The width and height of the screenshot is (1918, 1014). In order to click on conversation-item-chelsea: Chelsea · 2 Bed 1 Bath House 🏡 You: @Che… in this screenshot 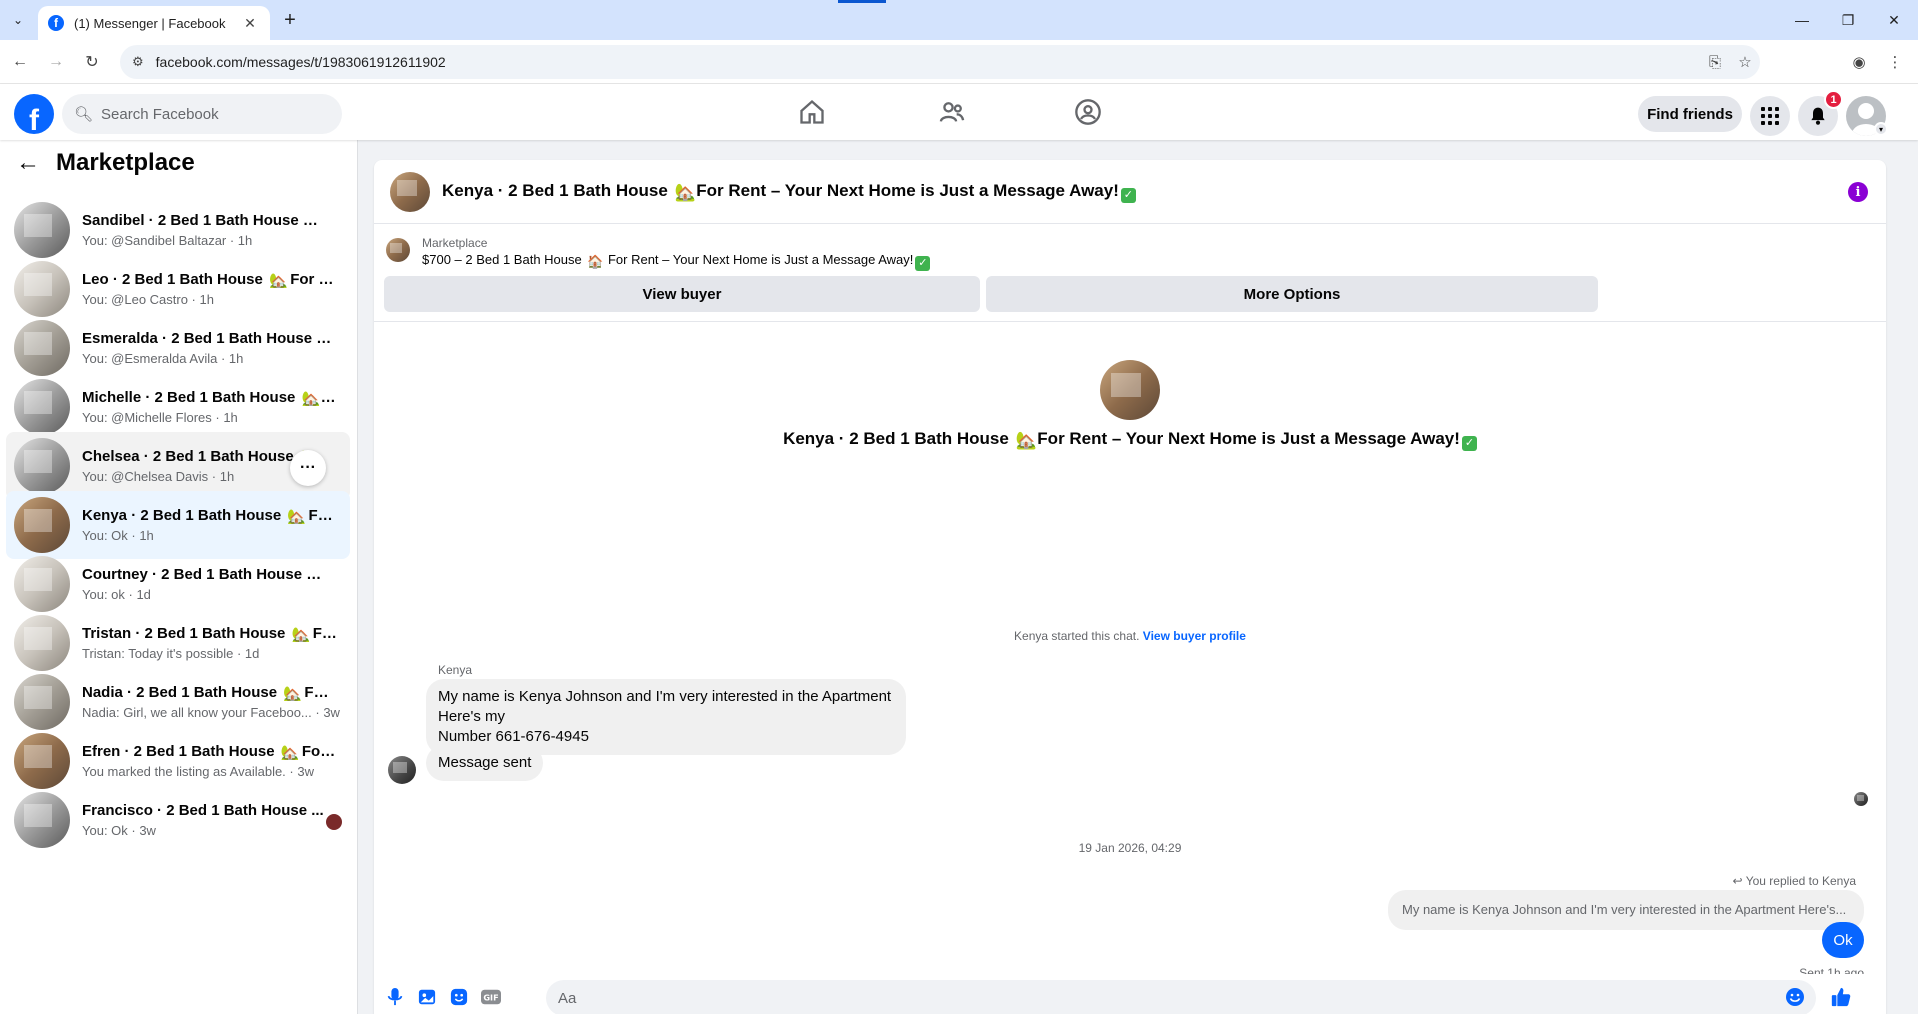, I will do `click(178, 466)`.